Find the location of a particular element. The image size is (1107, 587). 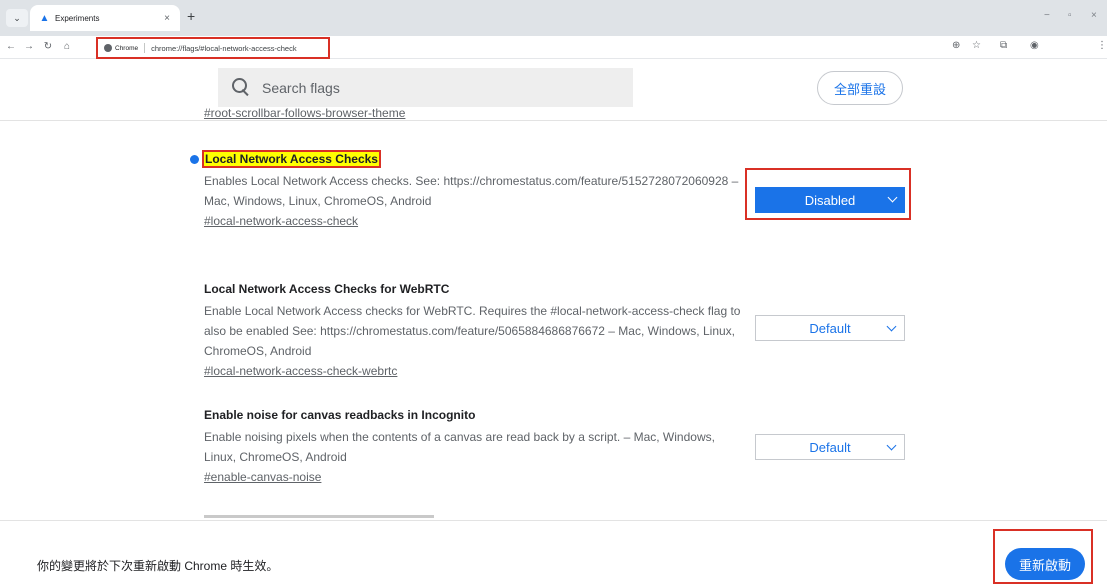

relaunch-footer: 你的變更將於下次重新啟動 Chrome 時生效。 is located at coordinates (553, 553).